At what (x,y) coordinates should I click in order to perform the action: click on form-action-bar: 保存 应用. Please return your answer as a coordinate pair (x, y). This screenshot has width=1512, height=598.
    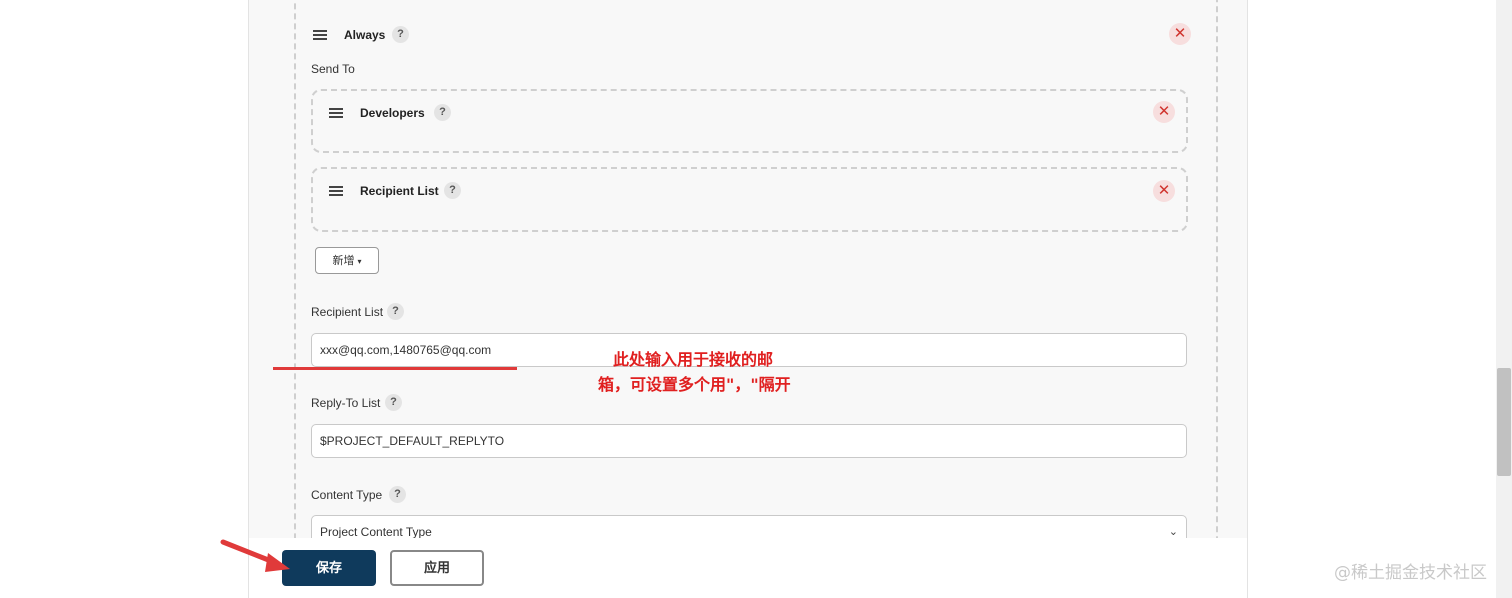
    Looking at the image, I should click on (748, 568).